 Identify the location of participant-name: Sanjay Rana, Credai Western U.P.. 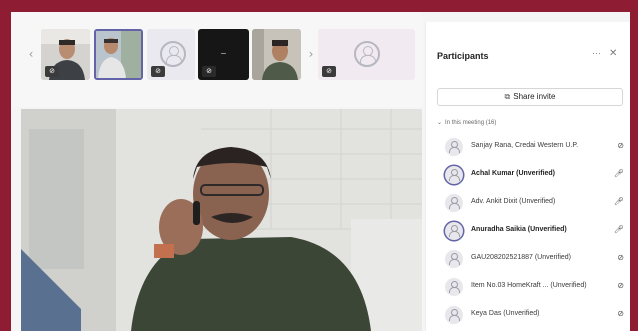
(525, 145).